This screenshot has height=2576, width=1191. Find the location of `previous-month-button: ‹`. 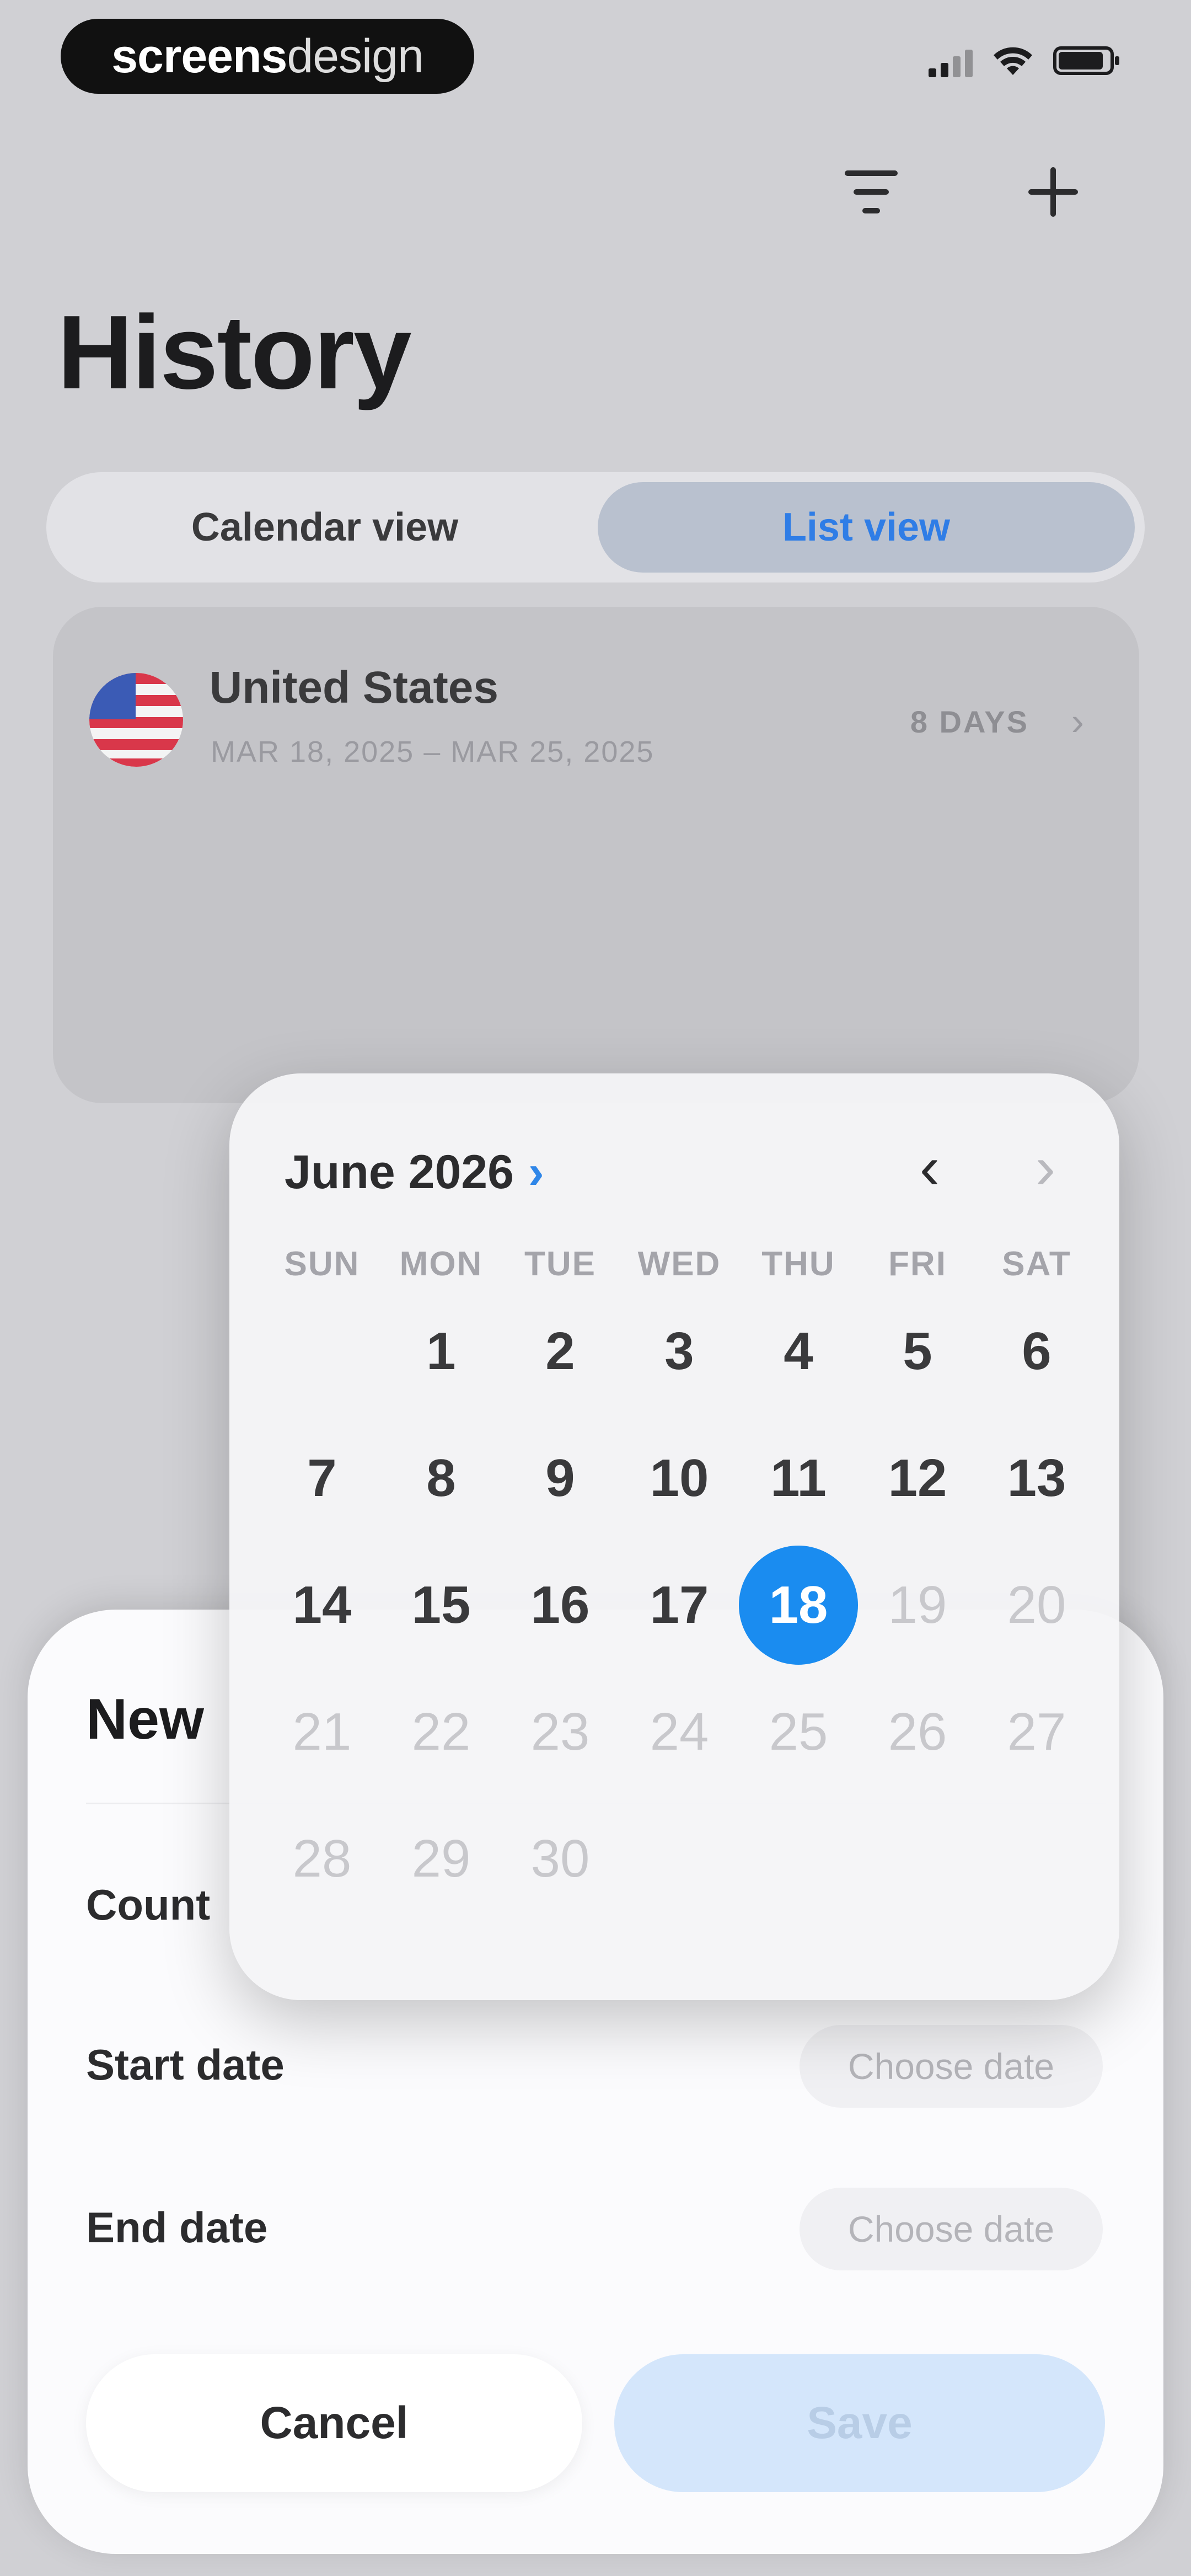

previous-month-button: ‹ is located at coordinates (930, 1167).